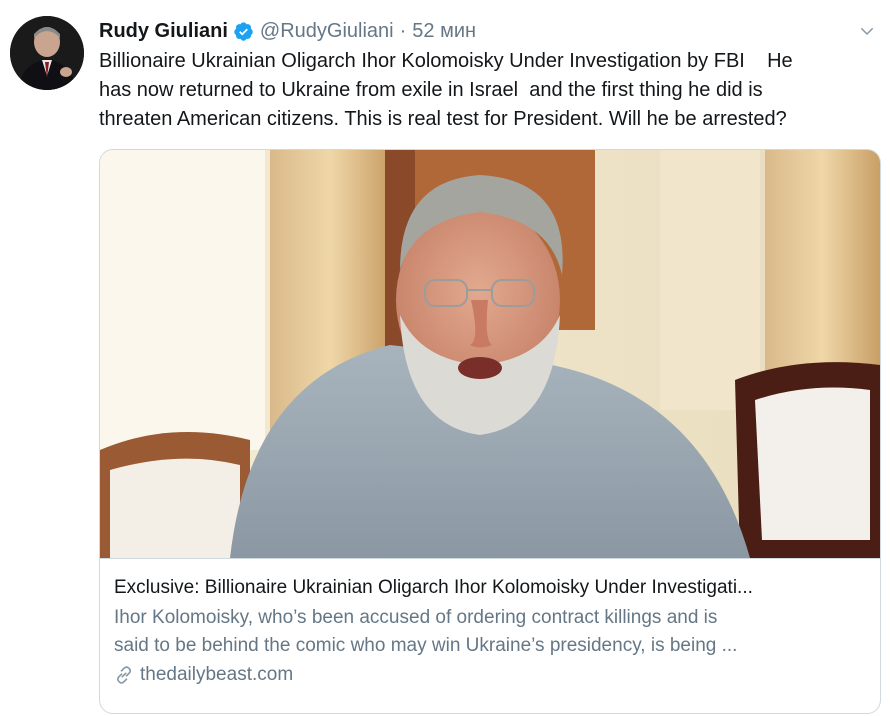 The width and height of the screenshot is (890, 716). Describe the element at coordinates (327, 31) in the screenshot. I see `author-handle: @RudyGiuliani` at that location.